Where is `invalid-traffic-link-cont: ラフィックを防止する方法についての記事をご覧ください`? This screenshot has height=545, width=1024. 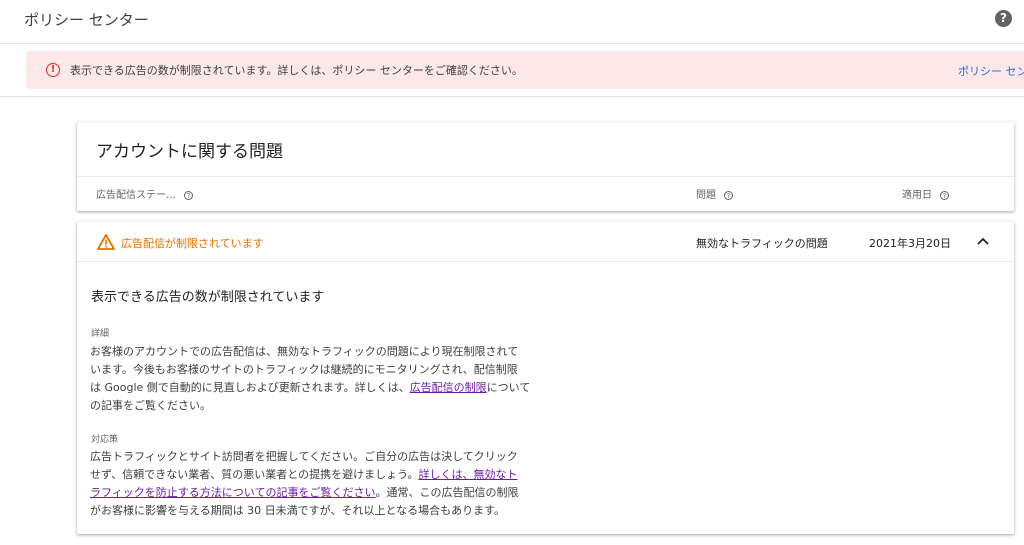
invalid-traffic-link-cont: ラフィックを防止する方法についての記事をご覧ください is located at coordinates (232, 492).